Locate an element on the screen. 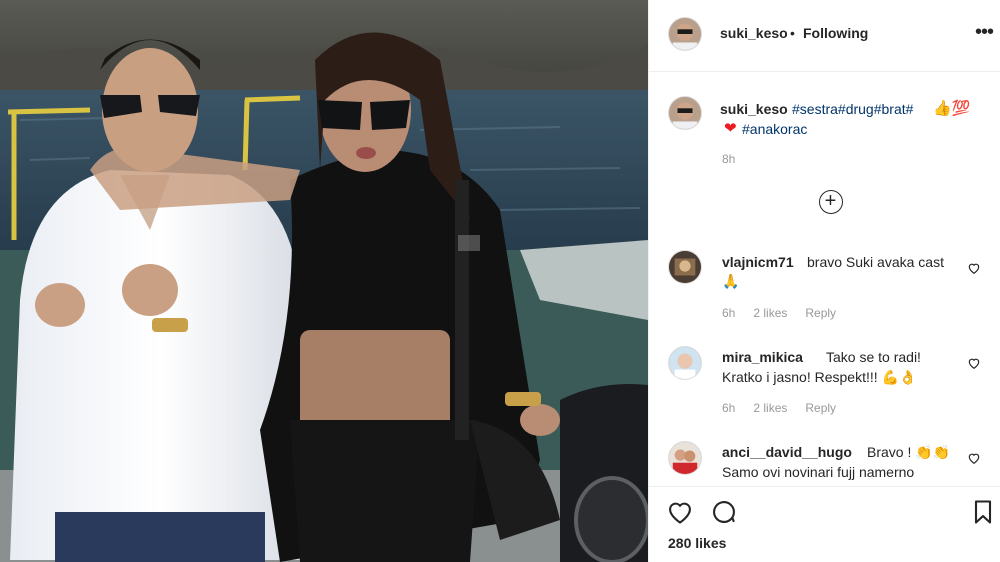 This screenshot has height=562, width=1000. comment-text-continued: Kratko i jasno! Respekt!!! 💪👌 is located at coordinates (819, 377).